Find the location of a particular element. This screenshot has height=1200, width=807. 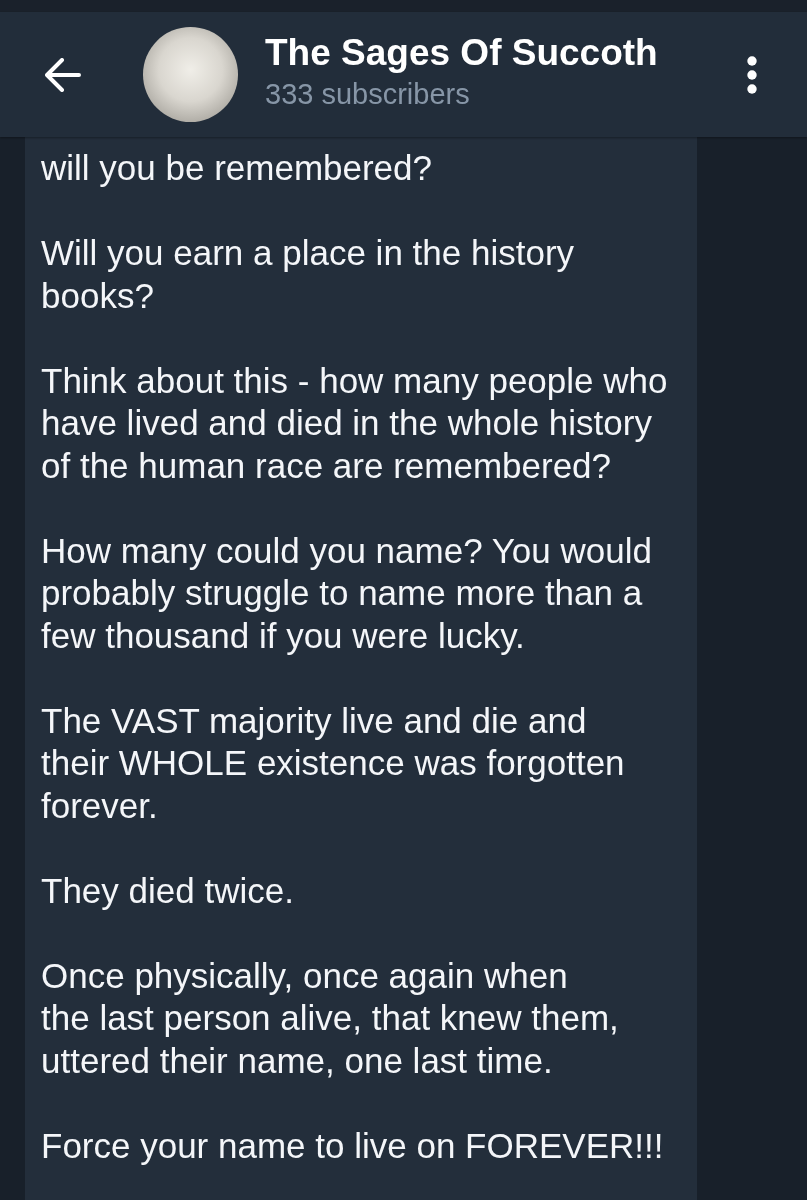

channel-title: The Sages Of Succoth is located at coordinates (462, 52).